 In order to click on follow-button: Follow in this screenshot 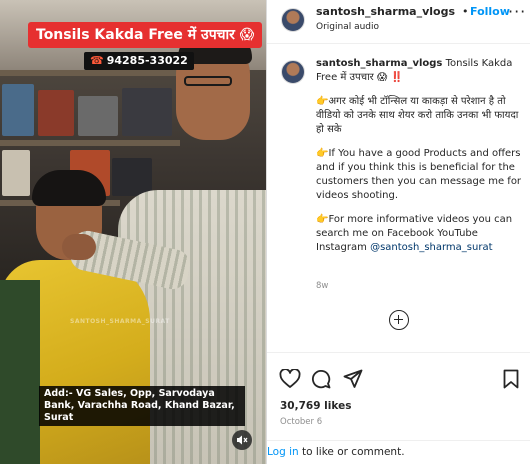, I will do `click(490, 11)`.